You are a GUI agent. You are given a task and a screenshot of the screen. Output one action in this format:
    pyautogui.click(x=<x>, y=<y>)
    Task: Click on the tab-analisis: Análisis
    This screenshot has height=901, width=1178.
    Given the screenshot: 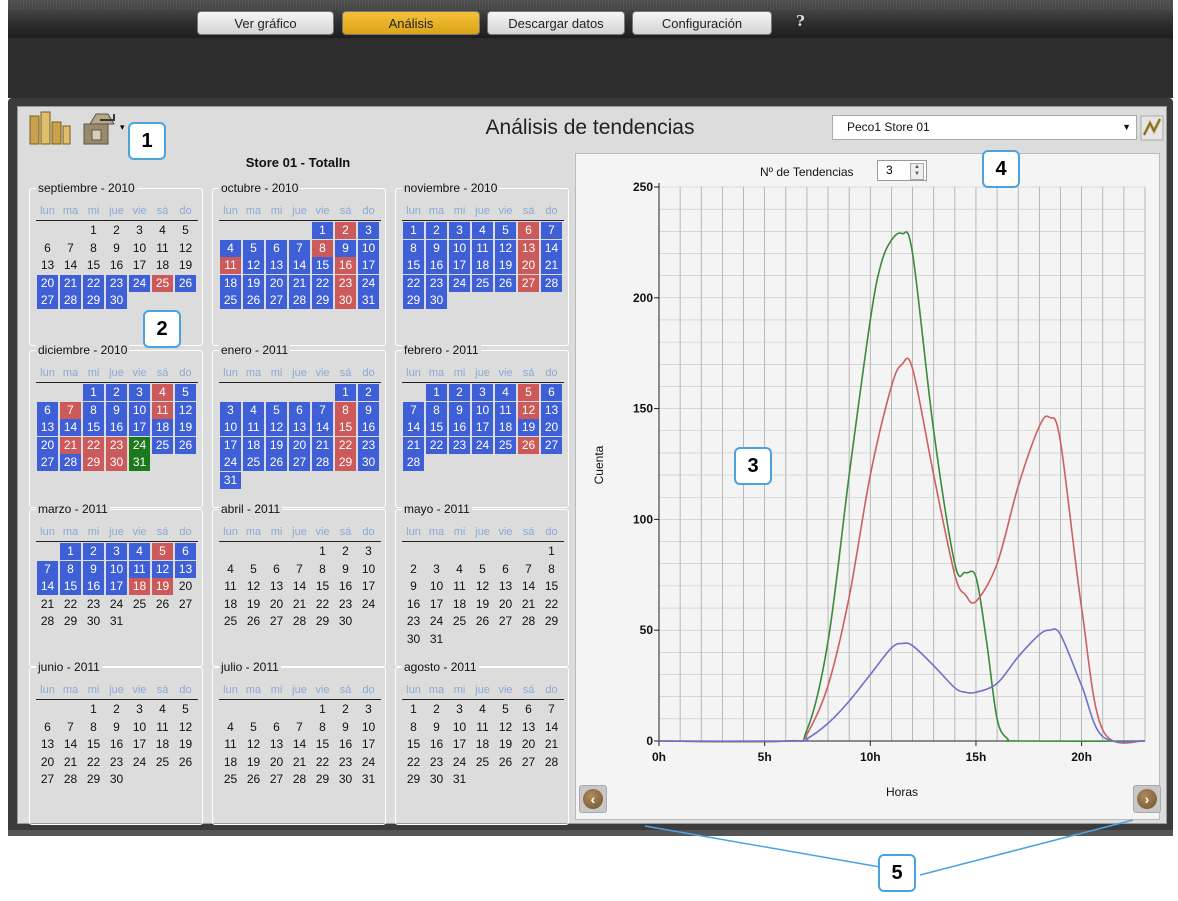 What is the action you would take?
    pyautogui.click(x=411, y=23)
    